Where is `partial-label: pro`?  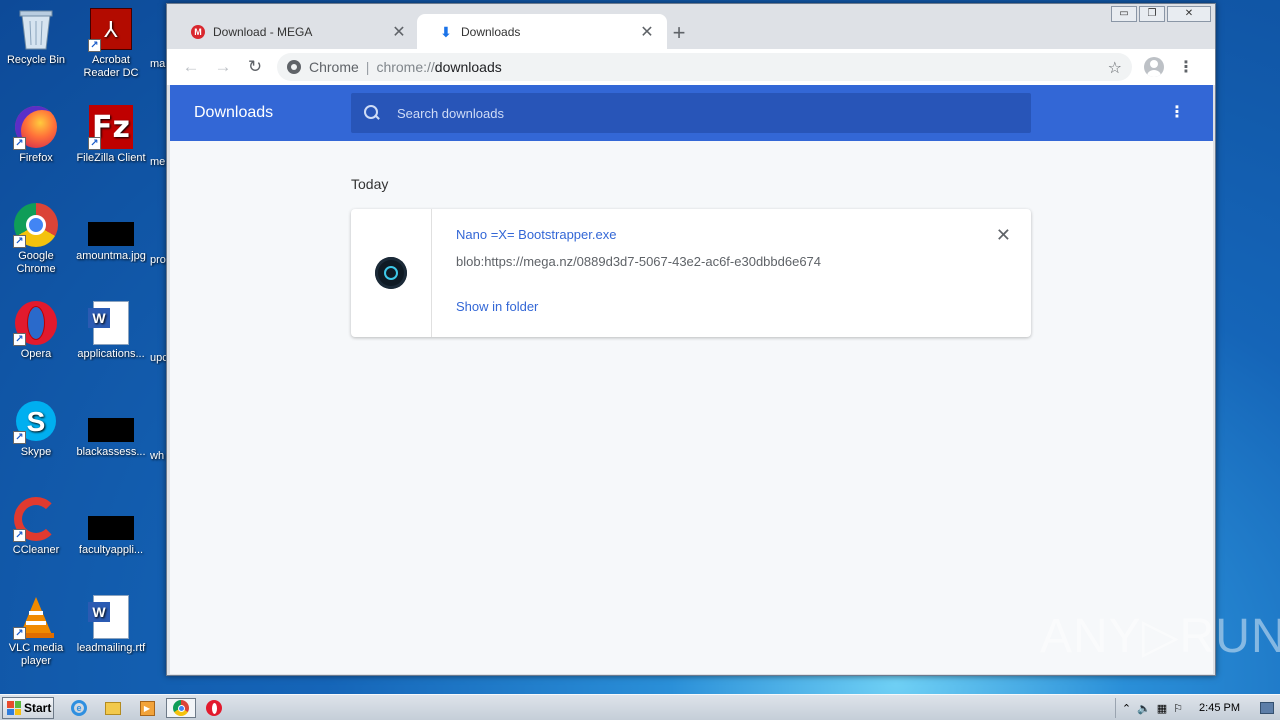
partial-label: pro is located at coordinates (158, 260).